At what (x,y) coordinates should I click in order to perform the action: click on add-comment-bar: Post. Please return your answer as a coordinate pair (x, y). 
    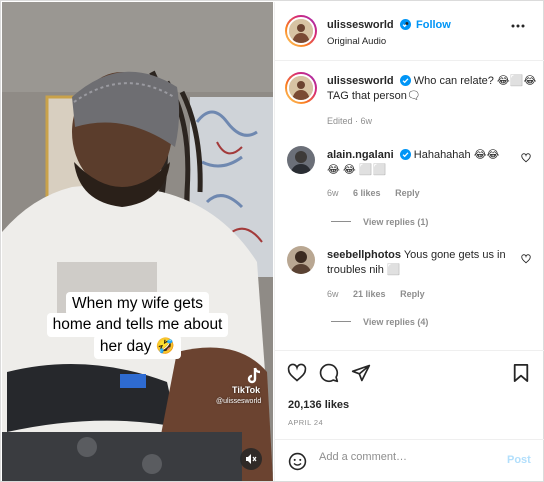
    Looking at the image, I should click on (409, 460).